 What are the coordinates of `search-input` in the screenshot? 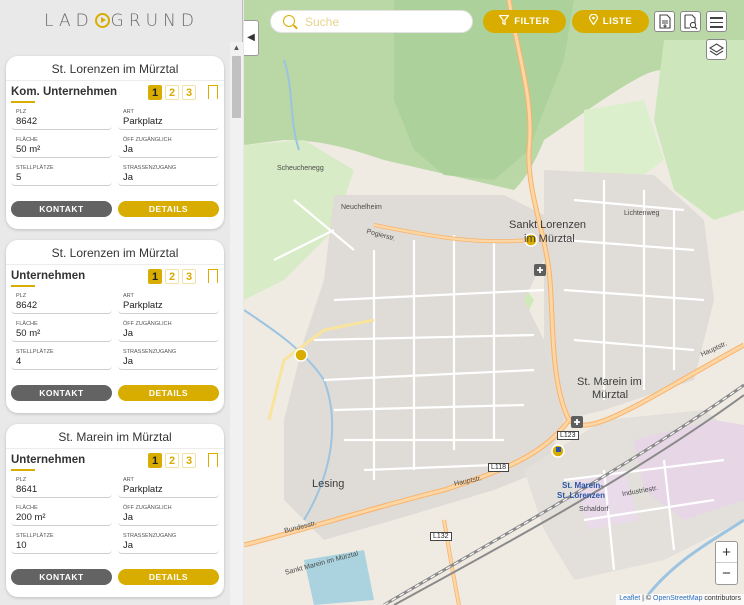 It's located at (385, 22).